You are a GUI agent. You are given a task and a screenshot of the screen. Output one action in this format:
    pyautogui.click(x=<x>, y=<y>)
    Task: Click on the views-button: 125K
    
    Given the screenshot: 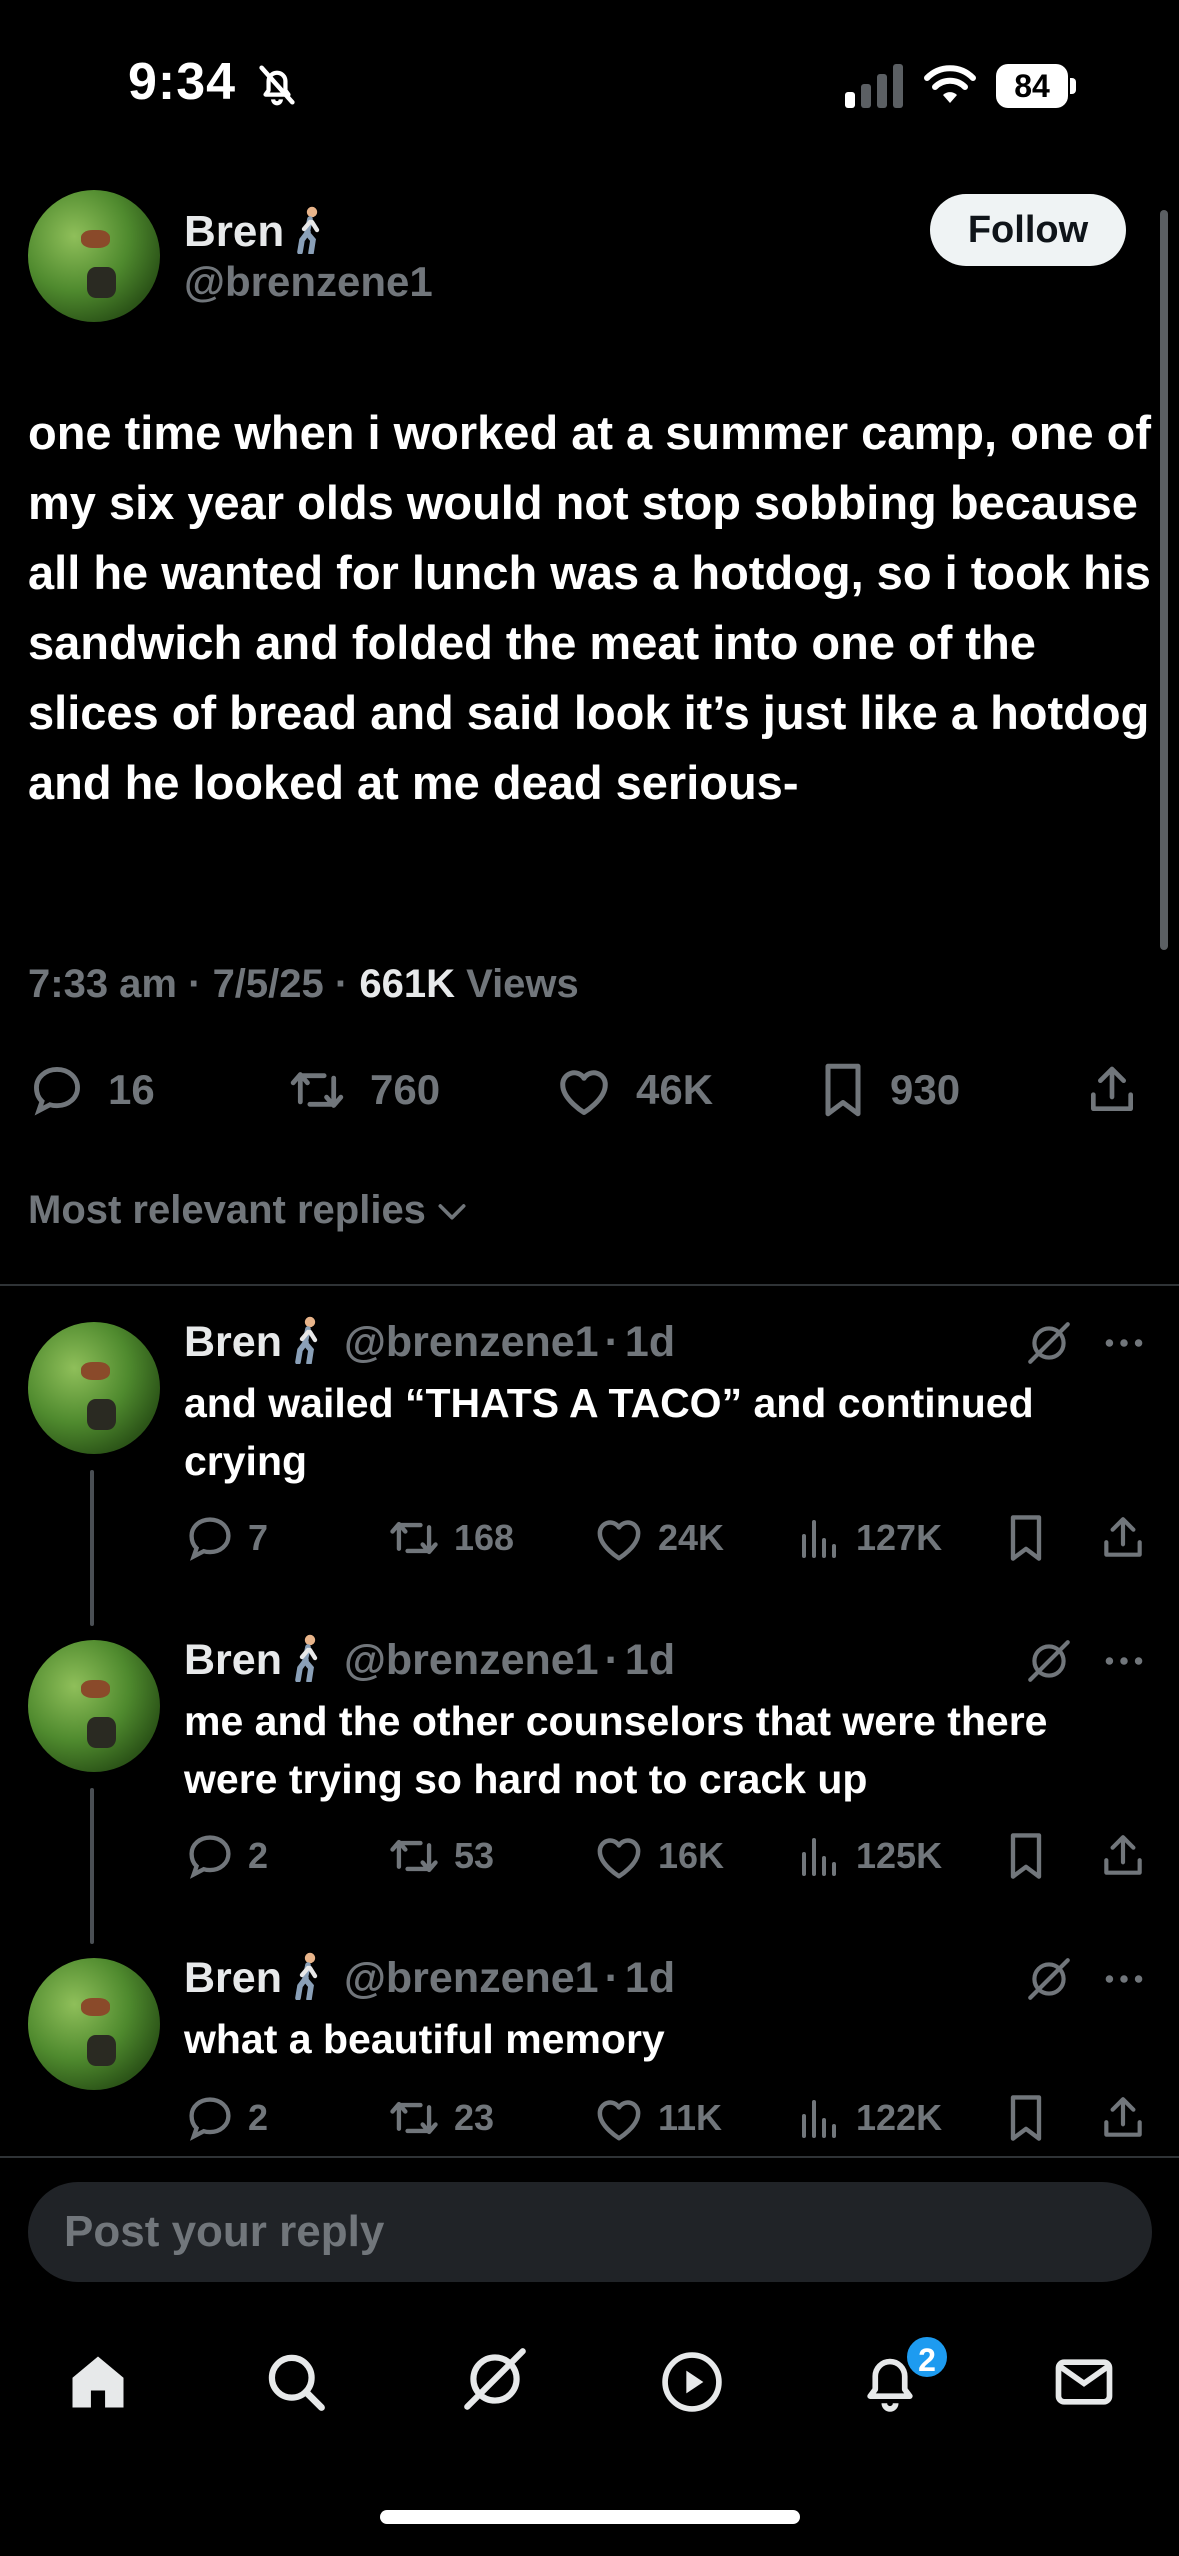 What is the action you would take?
    pyautogui.click(x=869, y=1856)
    